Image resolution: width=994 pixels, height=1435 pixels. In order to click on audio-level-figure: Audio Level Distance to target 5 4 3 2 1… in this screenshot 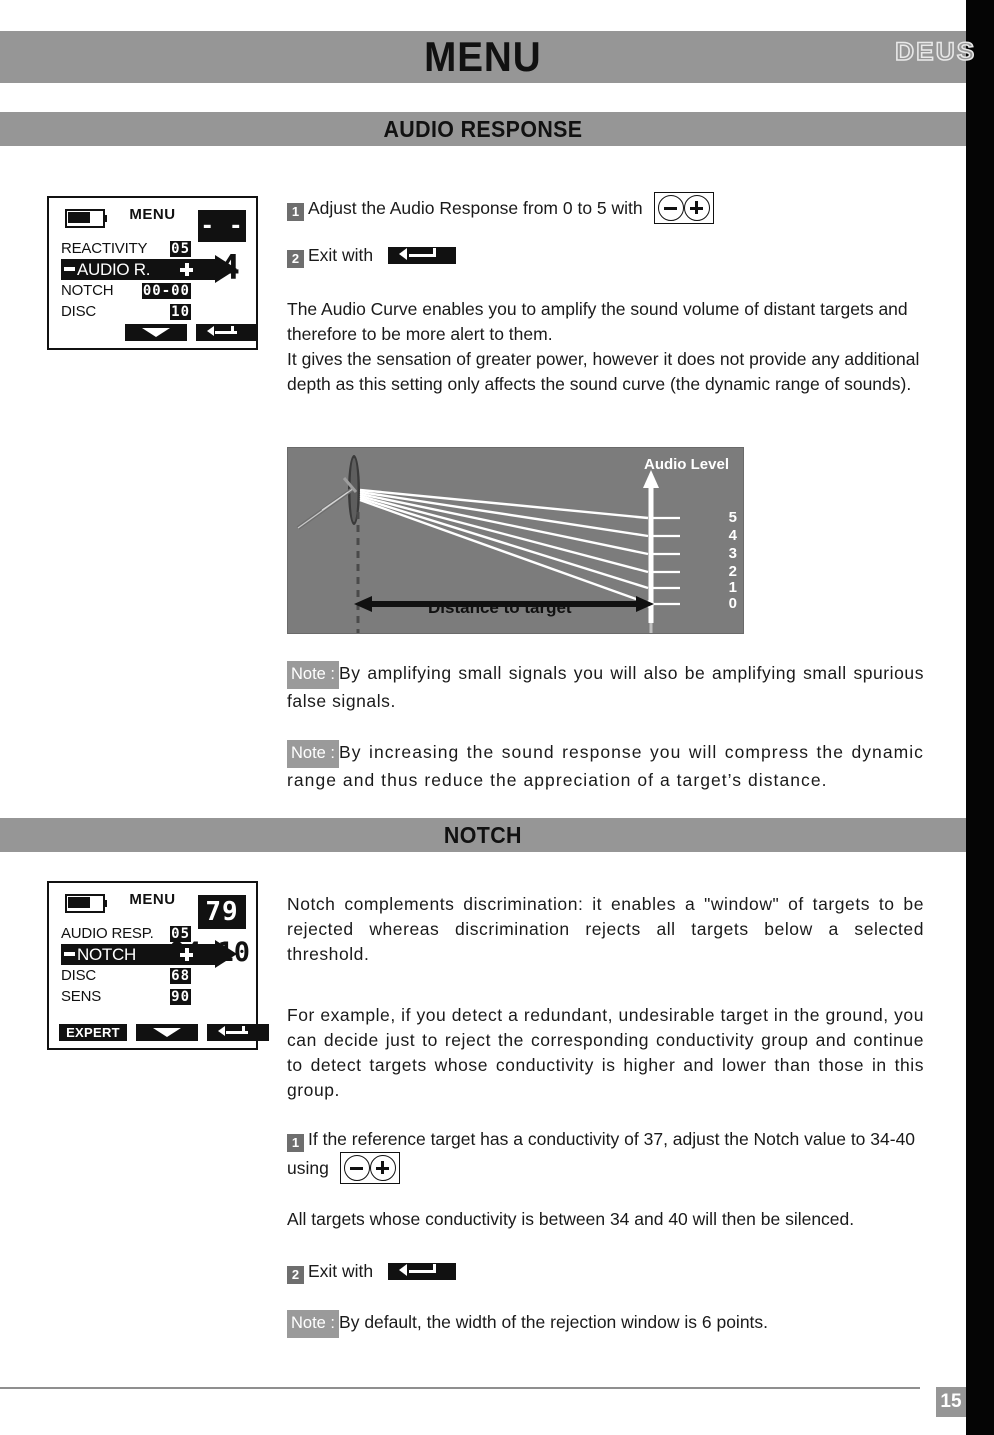, I will do `click(515, 540)`.